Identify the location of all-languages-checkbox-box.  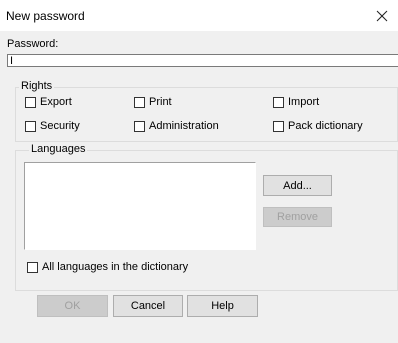
(32, 267).